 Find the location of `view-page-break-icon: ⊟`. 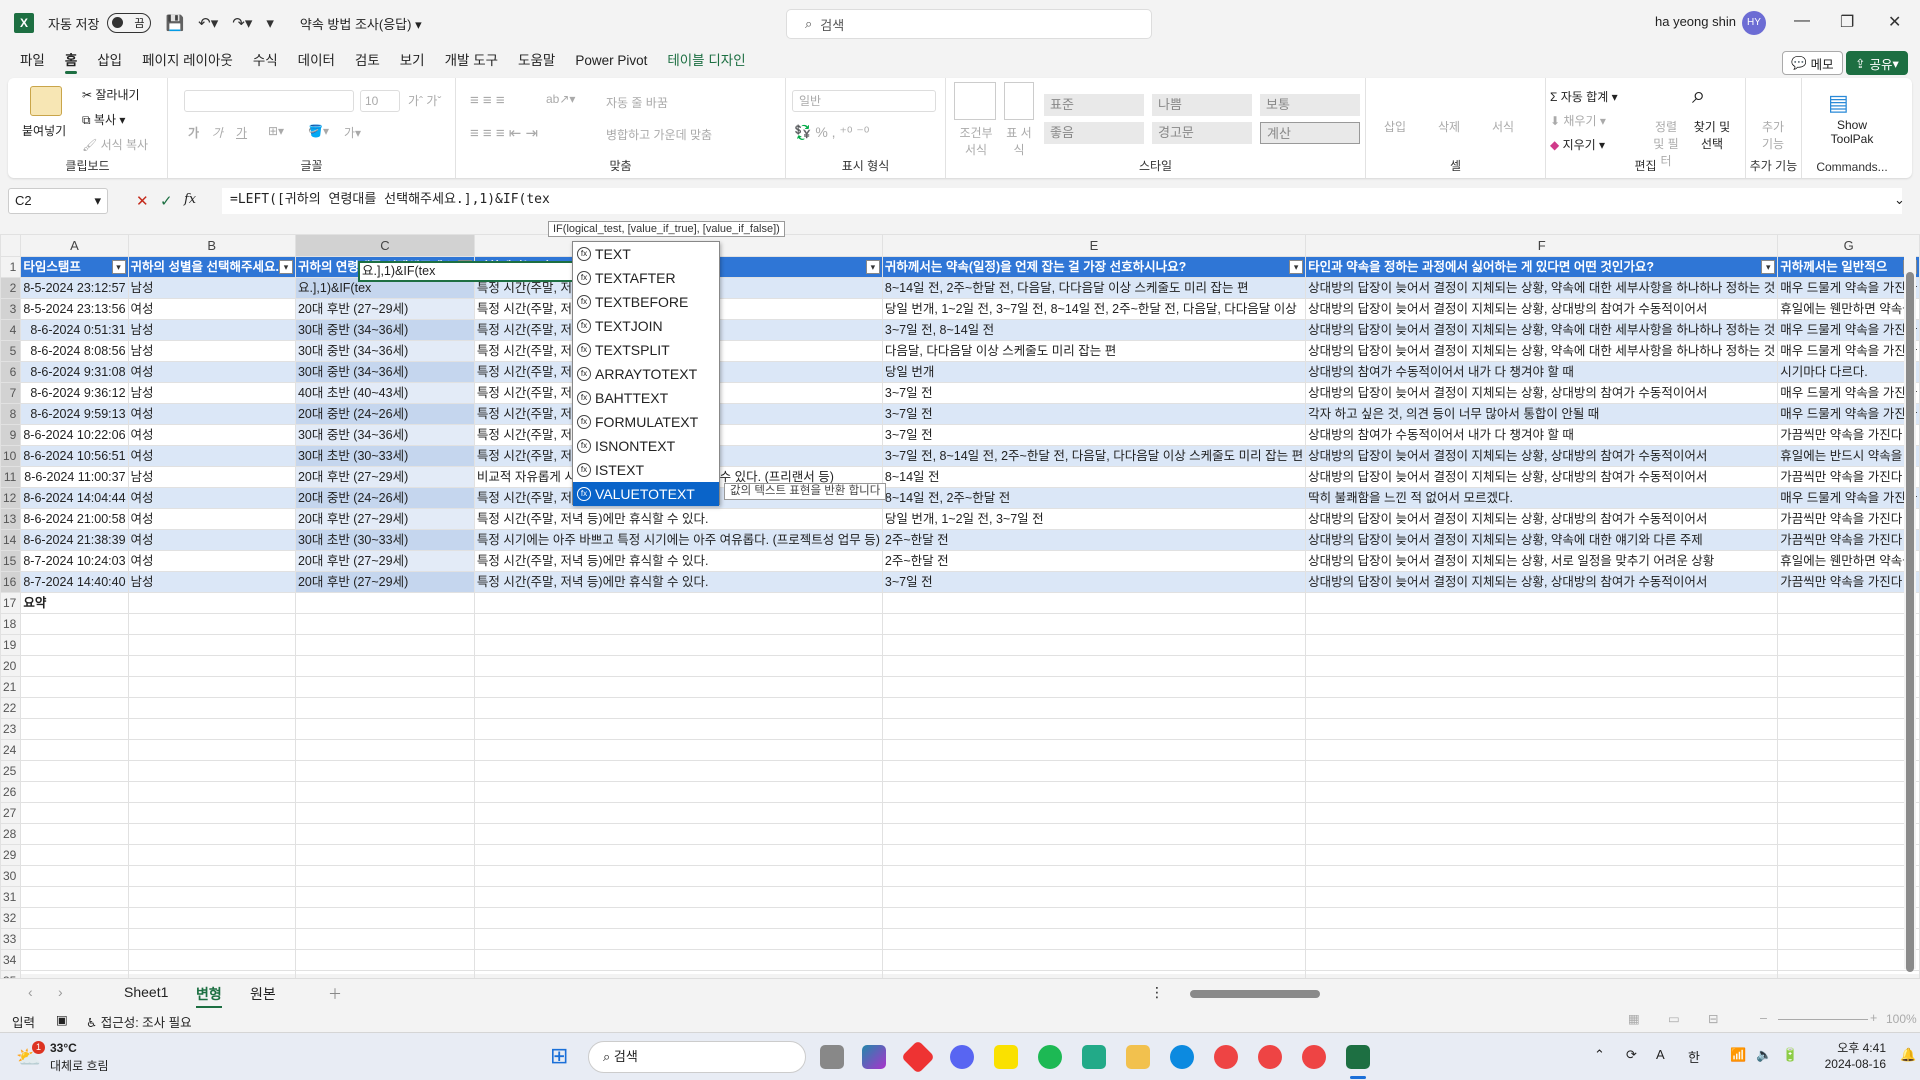

view-page-break-icon: ⊟ is located at coordinates (1713, 1018).